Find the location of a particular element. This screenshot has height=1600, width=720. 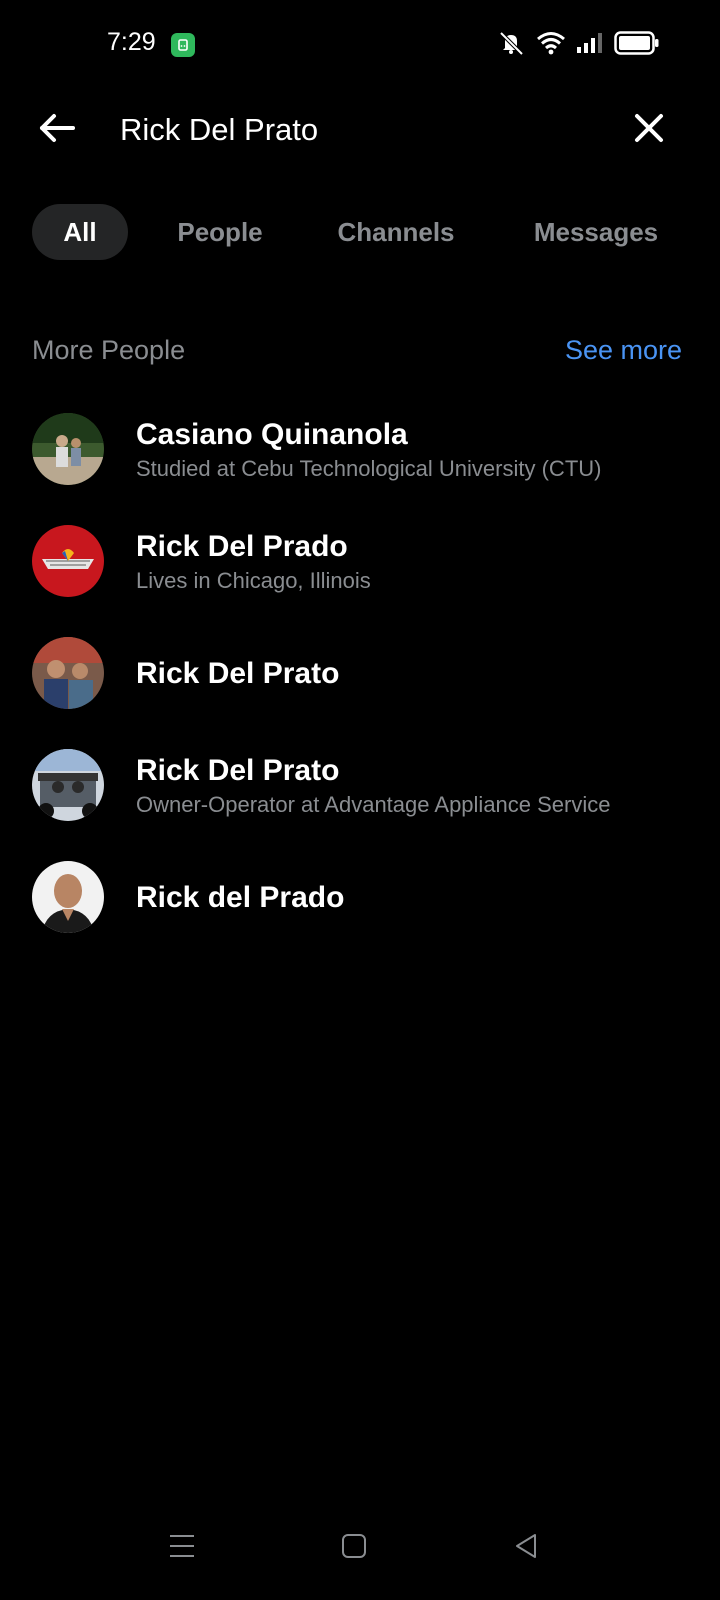

result-subtitle: Lives in Chicago, Illinois is located at coordinates (253, 580).